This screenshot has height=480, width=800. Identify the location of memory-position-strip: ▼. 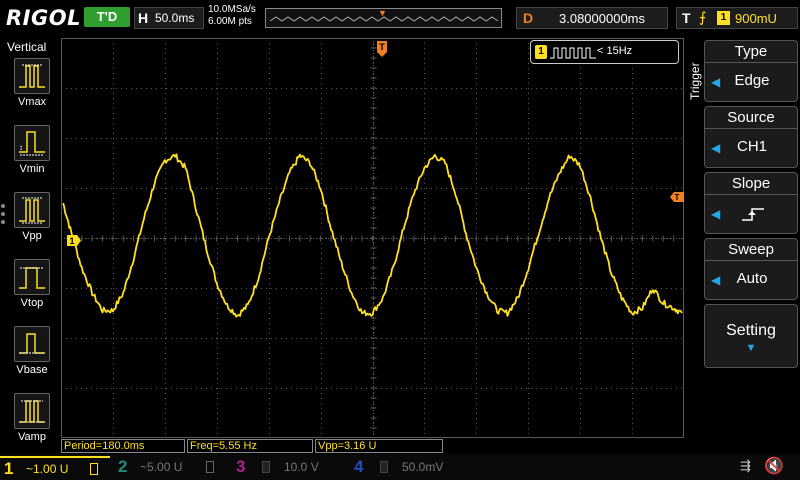
(383, 18).